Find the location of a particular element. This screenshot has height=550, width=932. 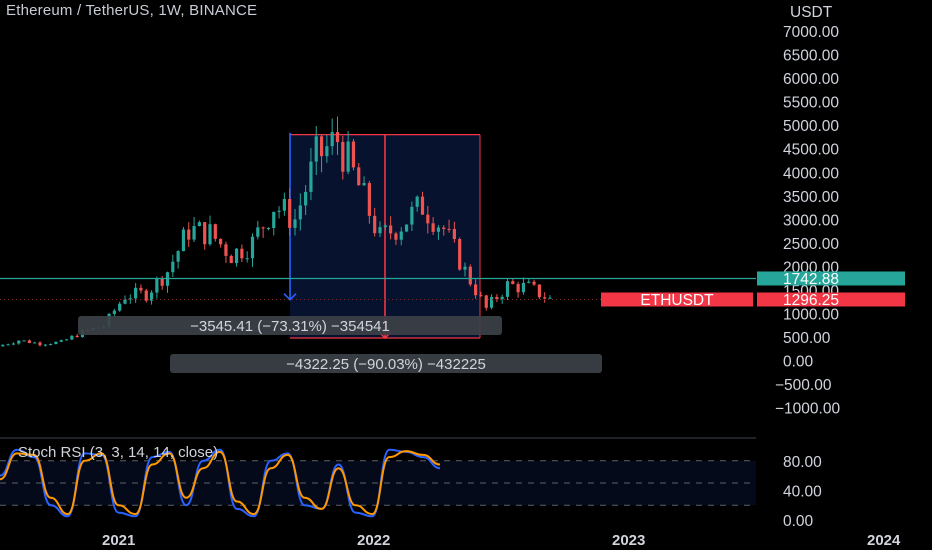

stoch-y-tick: 0.00 is located at coordinates (798, 521).